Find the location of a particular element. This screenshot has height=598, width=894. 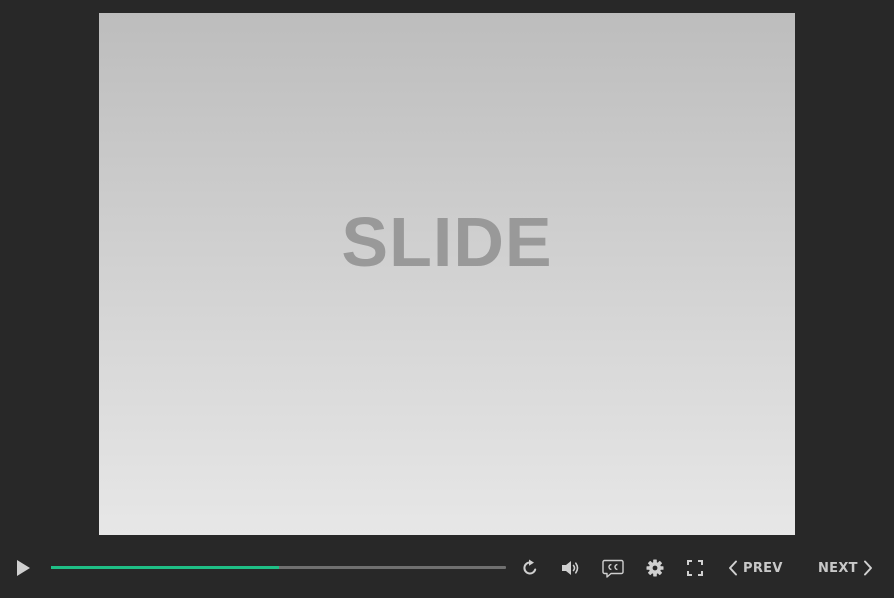

play-icon is located at coordinates (23, 568).